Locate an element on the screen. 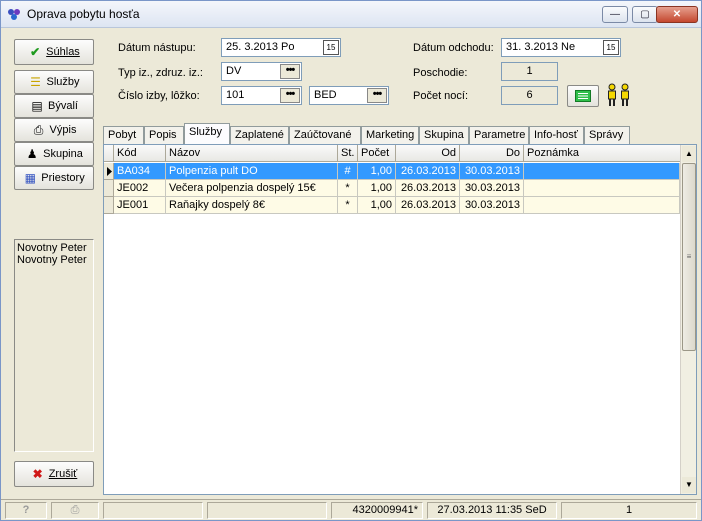 This screenshot has height=521, width=702. room-lookup-button: ••• is located at coordinates (290, 95).